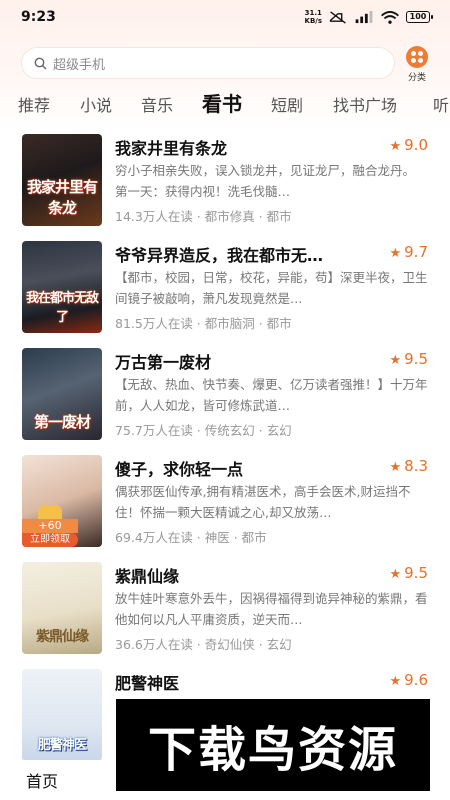 This screenshot has height=800, width=450. What do you see at coordinates (287, 104) in the screenshot?
I see `tab-short-drama: 短剧` at bounding box center [287, 104].